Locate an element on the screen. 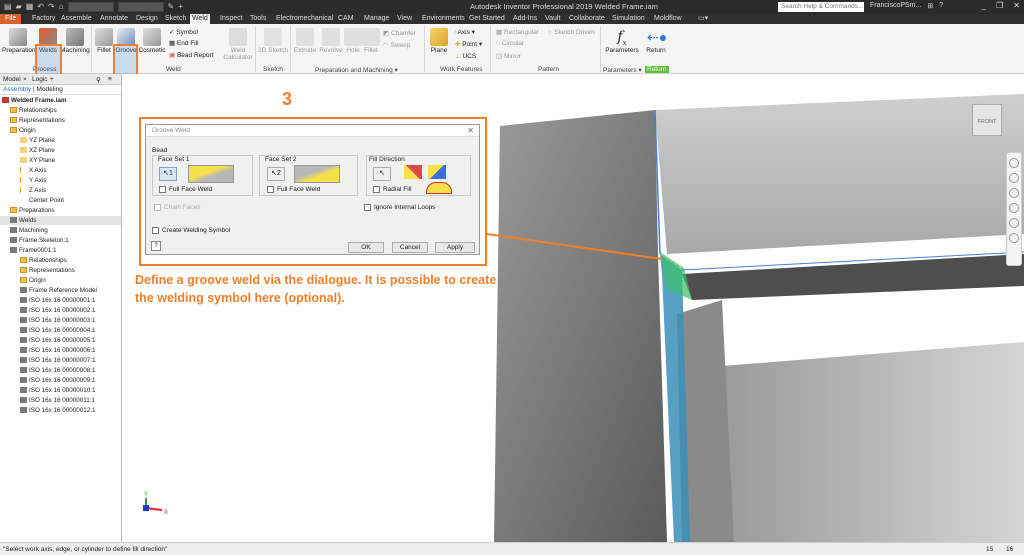 The height and width of the screenshot is (555, 1024). axis-button: ⁄ Axis ▾ is located at coordinates (465, 32).